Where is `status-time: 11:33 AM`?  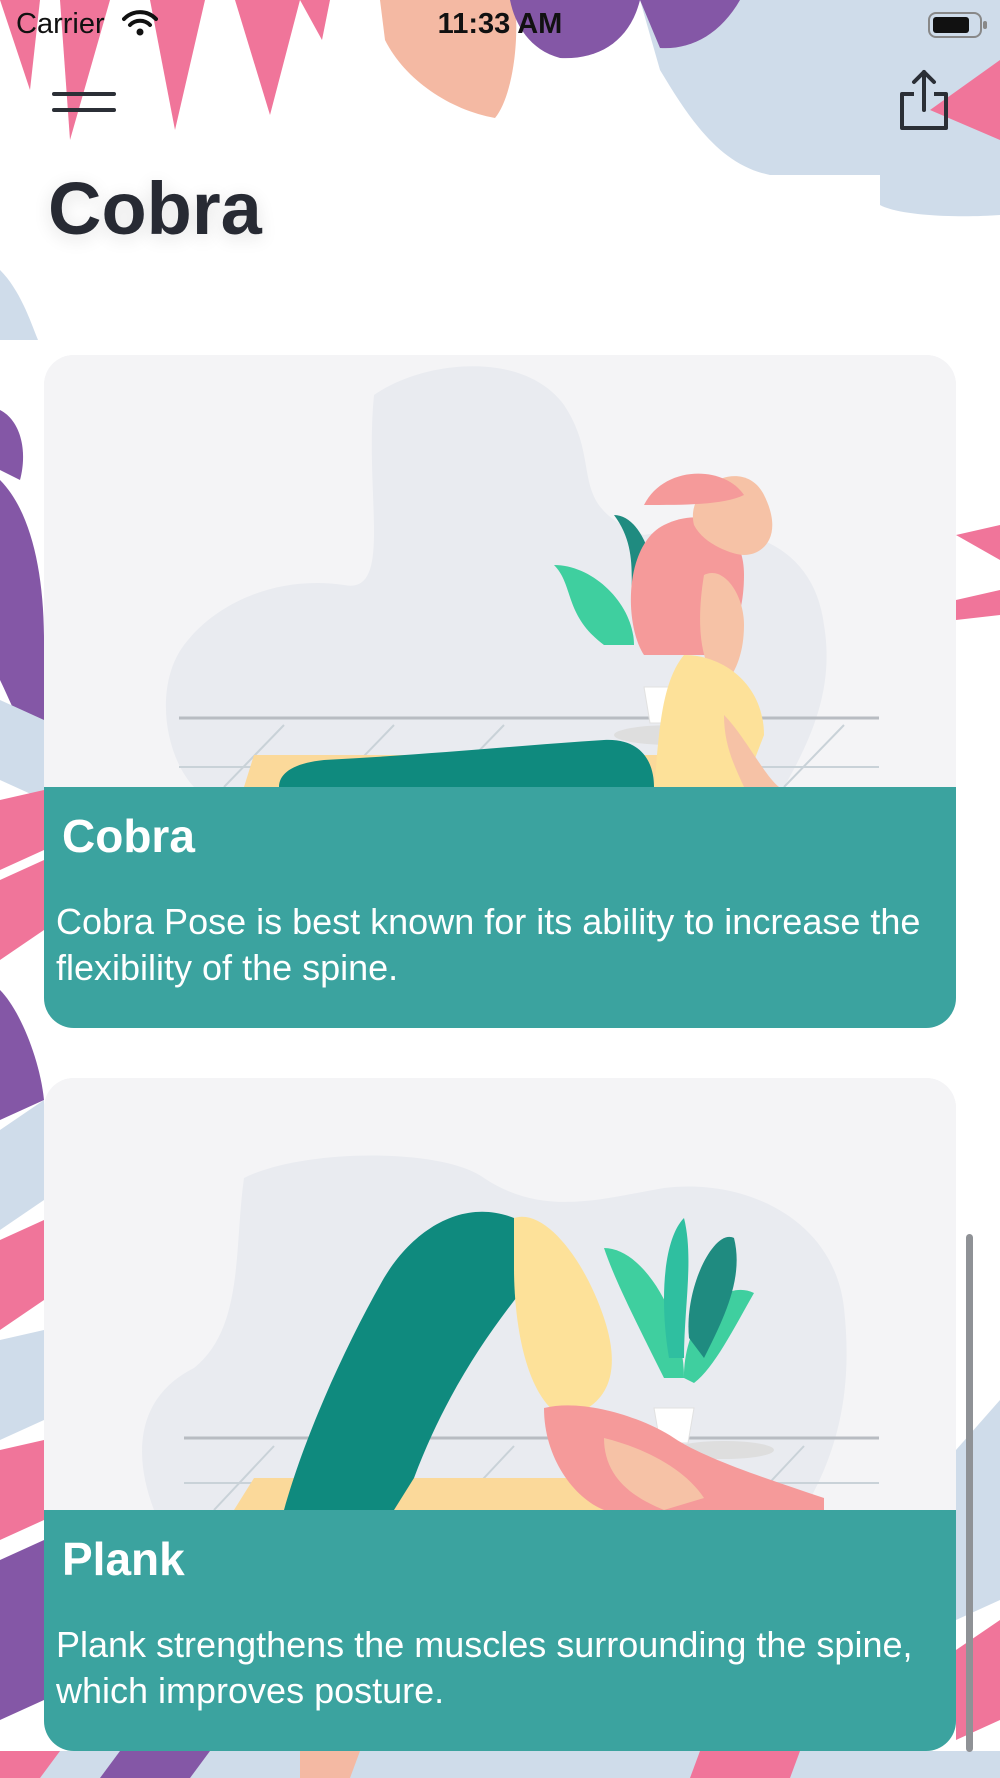 status-time: 11:33 AM is located at coordinates (500, 24).